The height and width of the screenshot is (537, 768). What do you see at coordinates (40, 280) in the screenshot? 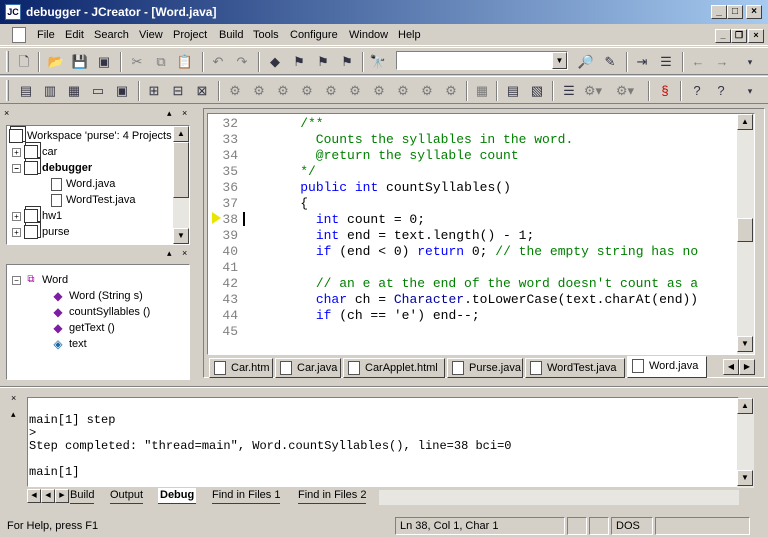
I see `tree-item-class-word: − ⧉ Word` at bounding box center [40, 280].